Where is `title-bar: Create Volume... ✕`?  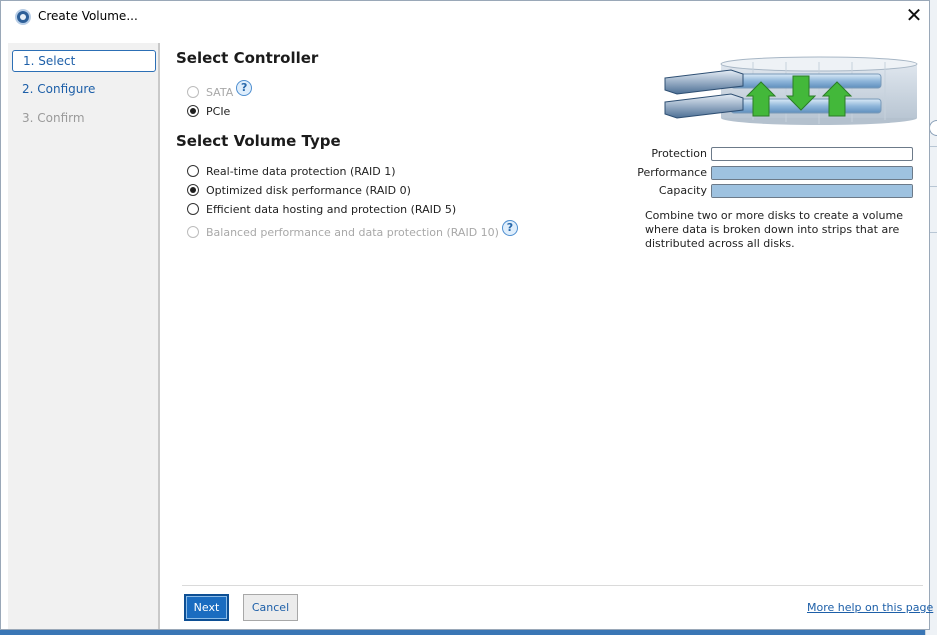
title-bar: Create Volume... ✕ is located at coordinates (465, 16).